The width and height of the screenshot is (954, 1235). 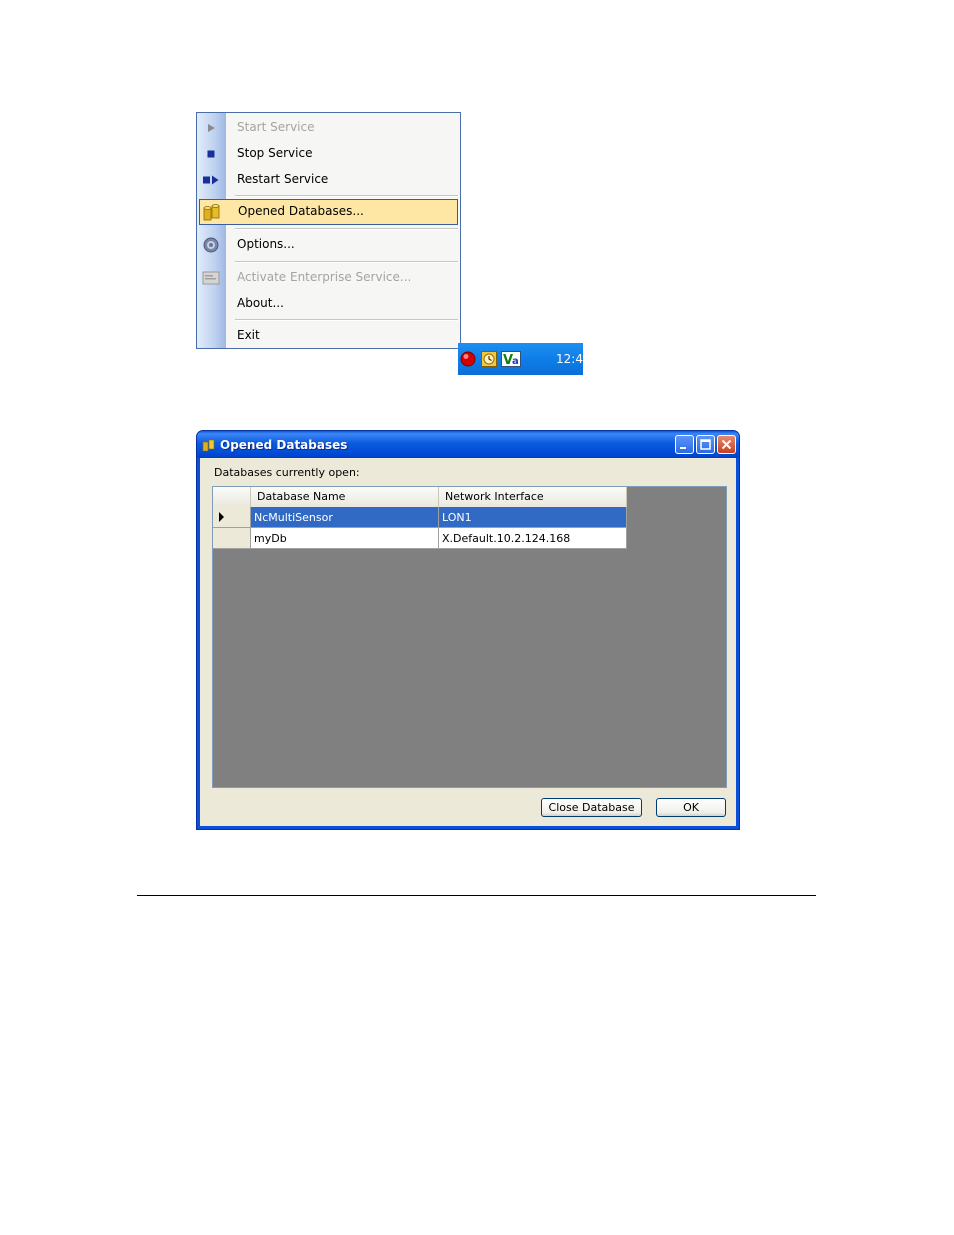 I want to click on grid-header: Database Name Network Interface, so click(x=420, y=497).